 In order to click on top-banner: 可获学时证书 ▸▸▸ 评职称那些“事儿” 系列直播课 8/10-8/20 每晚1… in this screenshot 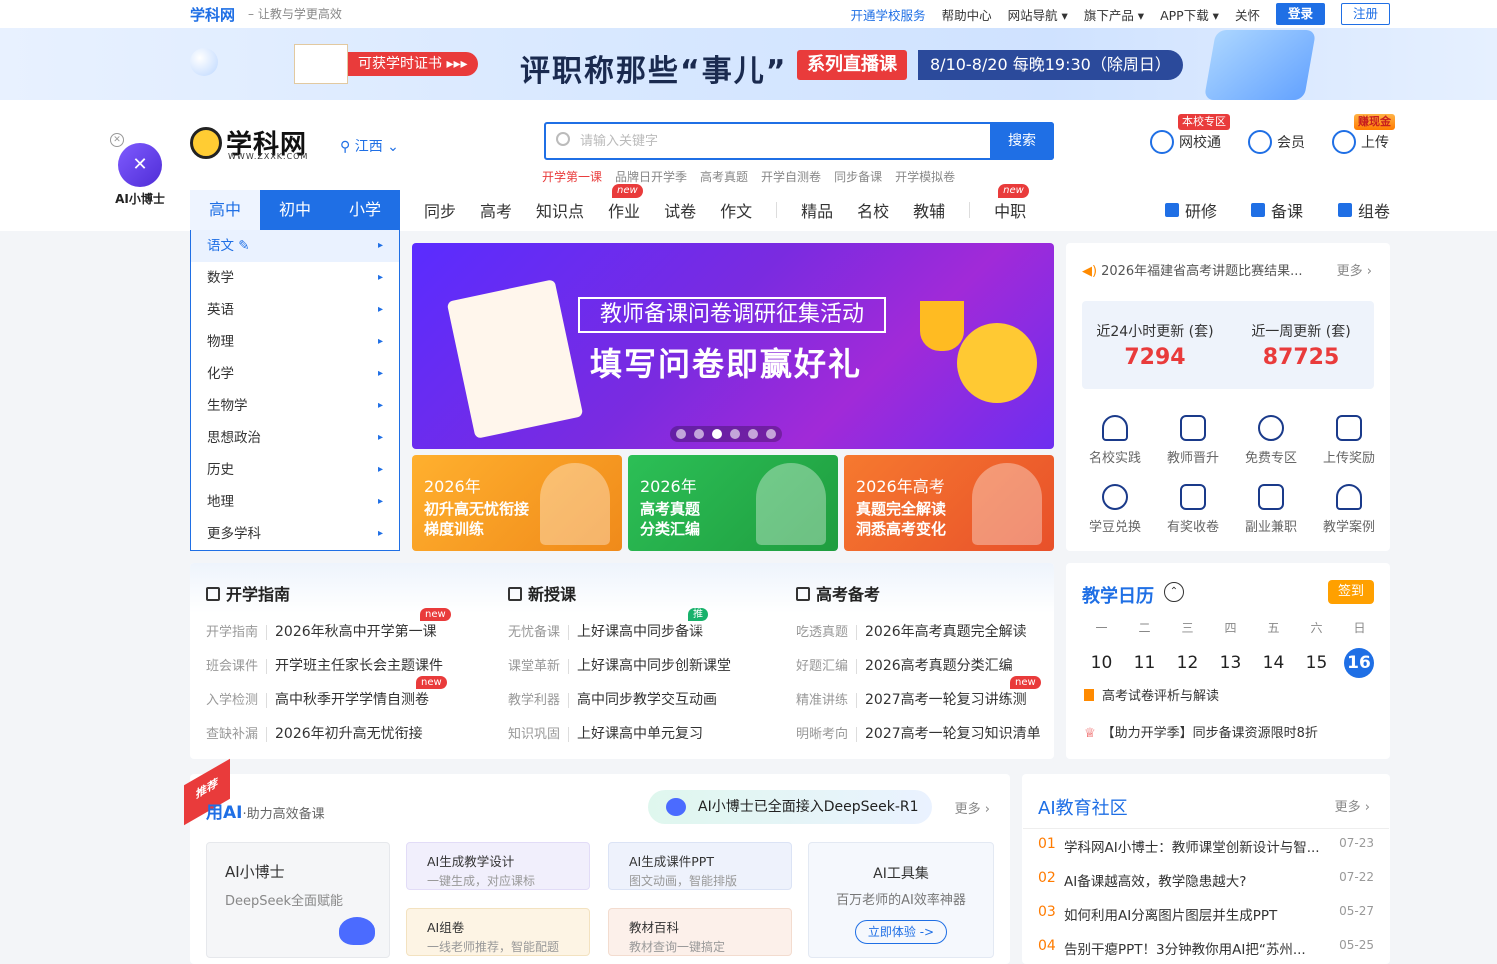, I will do `click(748, 64)`.